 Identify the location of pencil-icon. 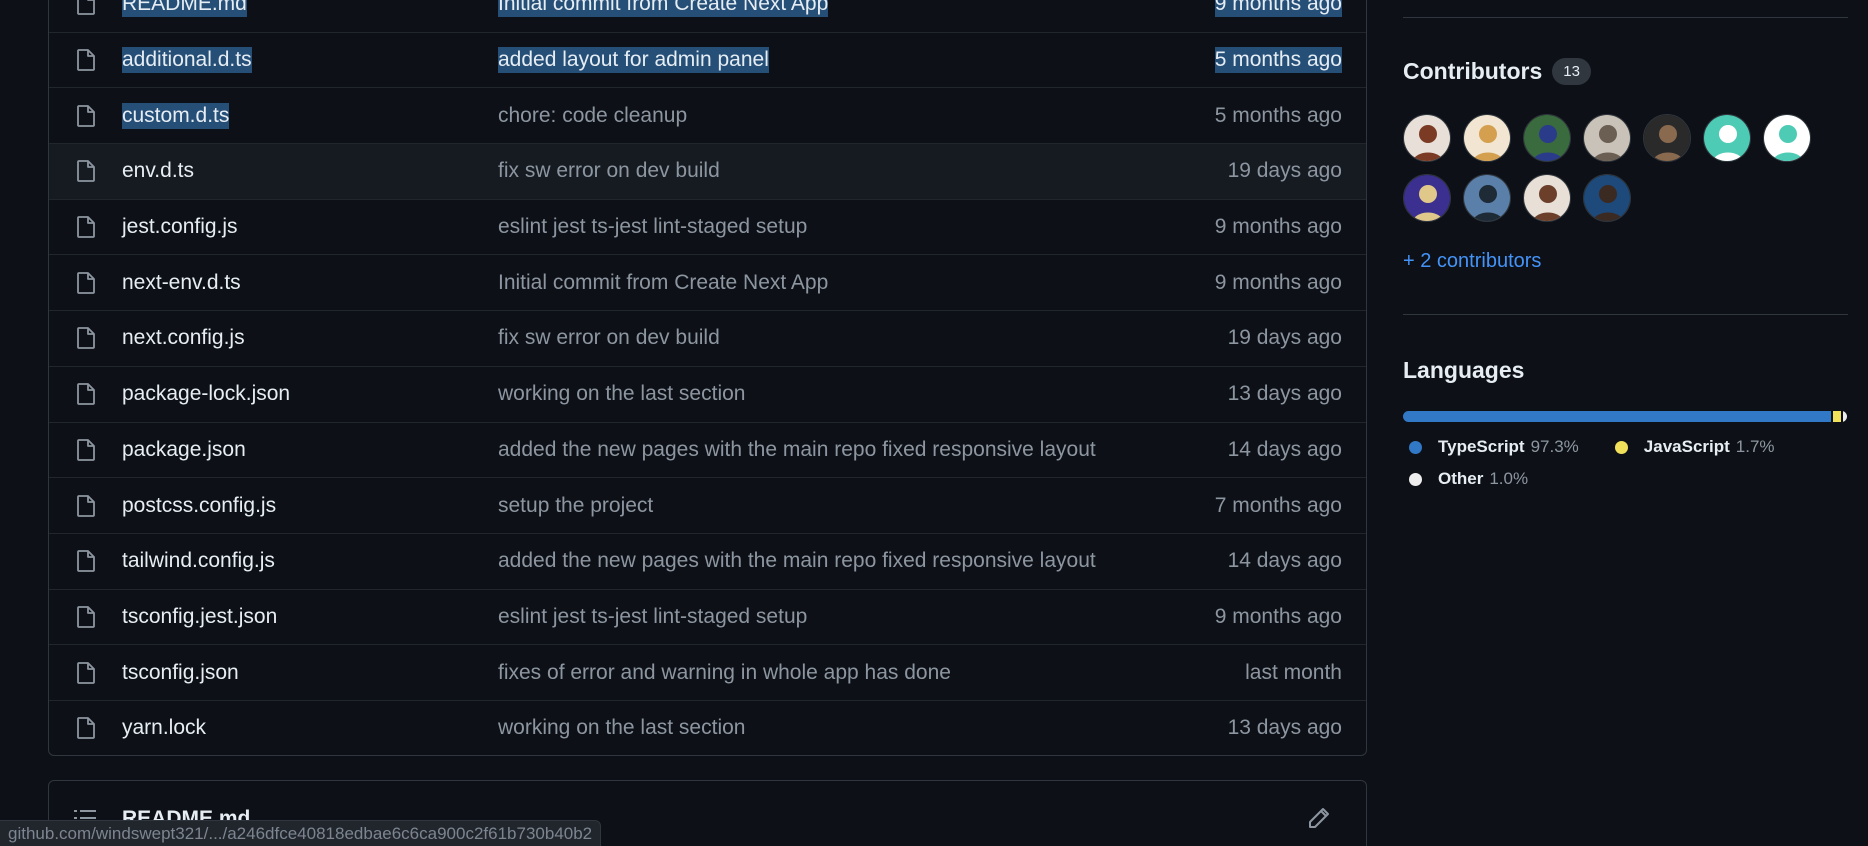
(1319, 818).